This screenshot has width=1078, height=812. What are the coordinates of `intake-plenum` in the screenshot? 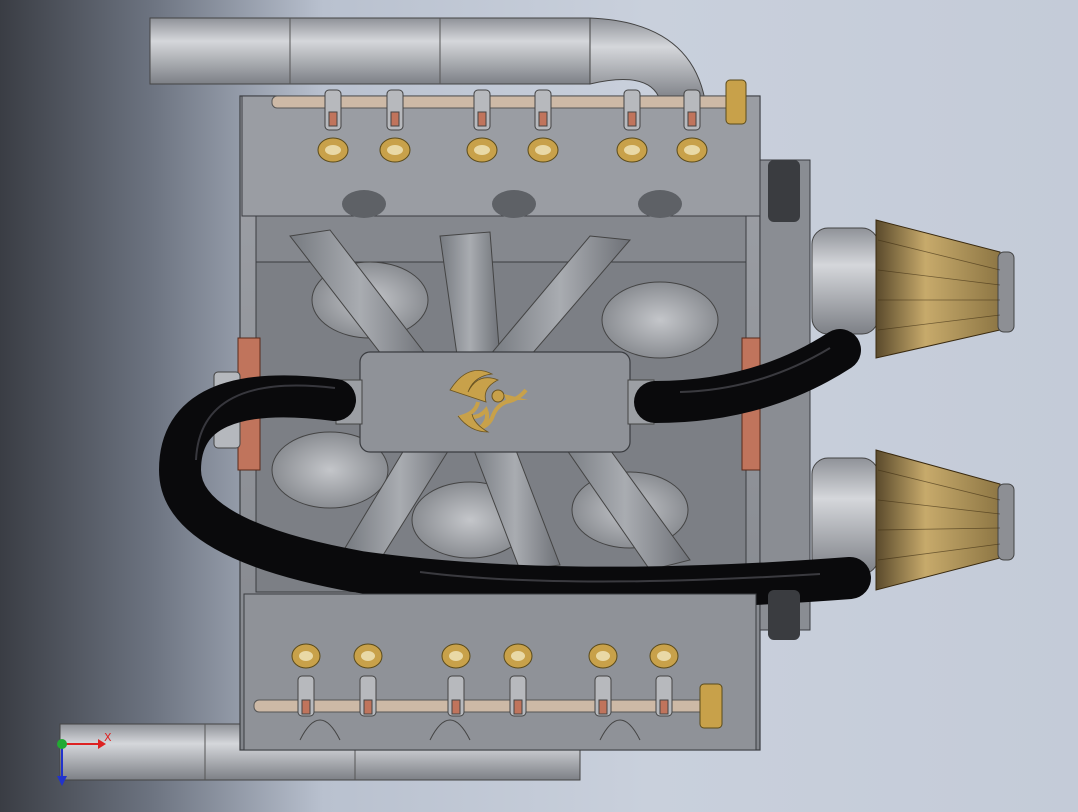 It's located at (495, 402).